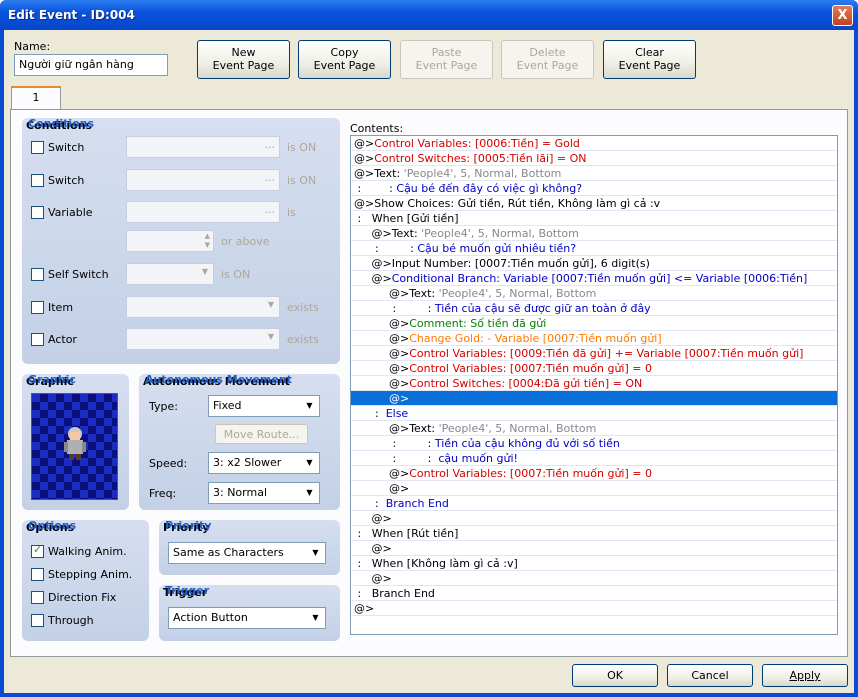 The width and height of the screenshot is (858, 697). I want to click on command-text: Comment: Số tiền đã gửi, so click(478, 323).